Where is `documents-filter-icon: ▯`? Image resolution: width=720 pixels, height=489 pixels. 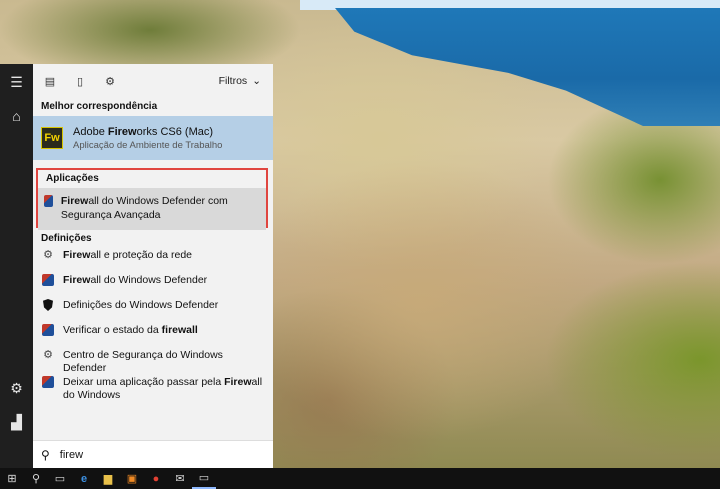
documents-filter-icon: ▯ is located at coordinates (80, 81).